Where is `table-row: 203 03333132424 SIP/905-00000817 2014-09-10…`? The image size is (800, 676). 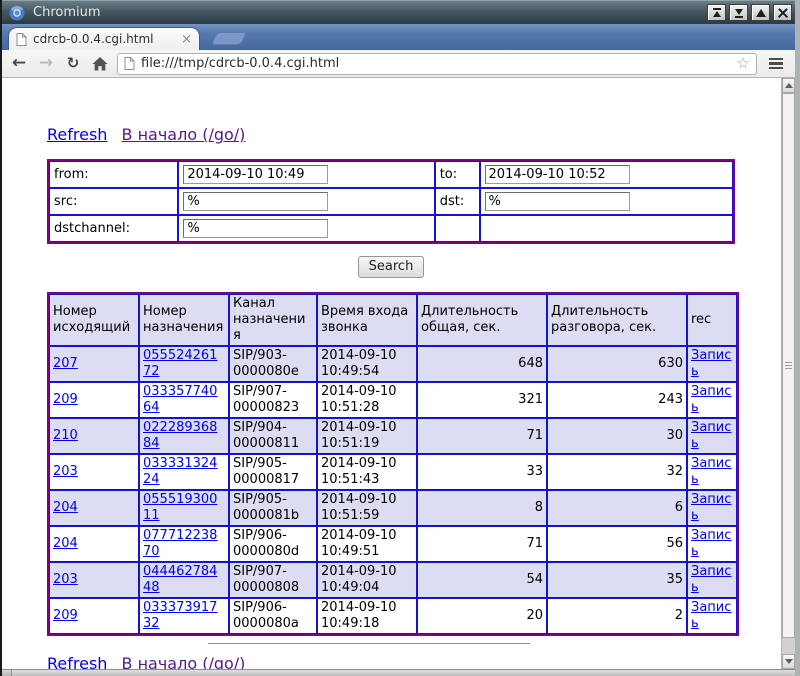 table-row: 203 03333132424 SIP/905-00000817 2014-09-10… is located at coordinates (393, 472).